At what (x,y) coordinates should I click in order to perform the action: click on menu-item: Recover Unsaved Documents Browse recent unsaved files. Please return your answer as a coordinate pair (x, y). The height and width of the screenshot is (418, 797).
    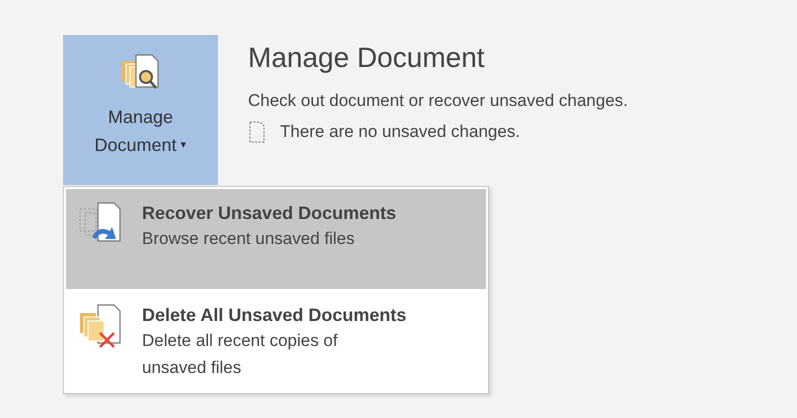
    Looking at the image, I should click on (276, 239).